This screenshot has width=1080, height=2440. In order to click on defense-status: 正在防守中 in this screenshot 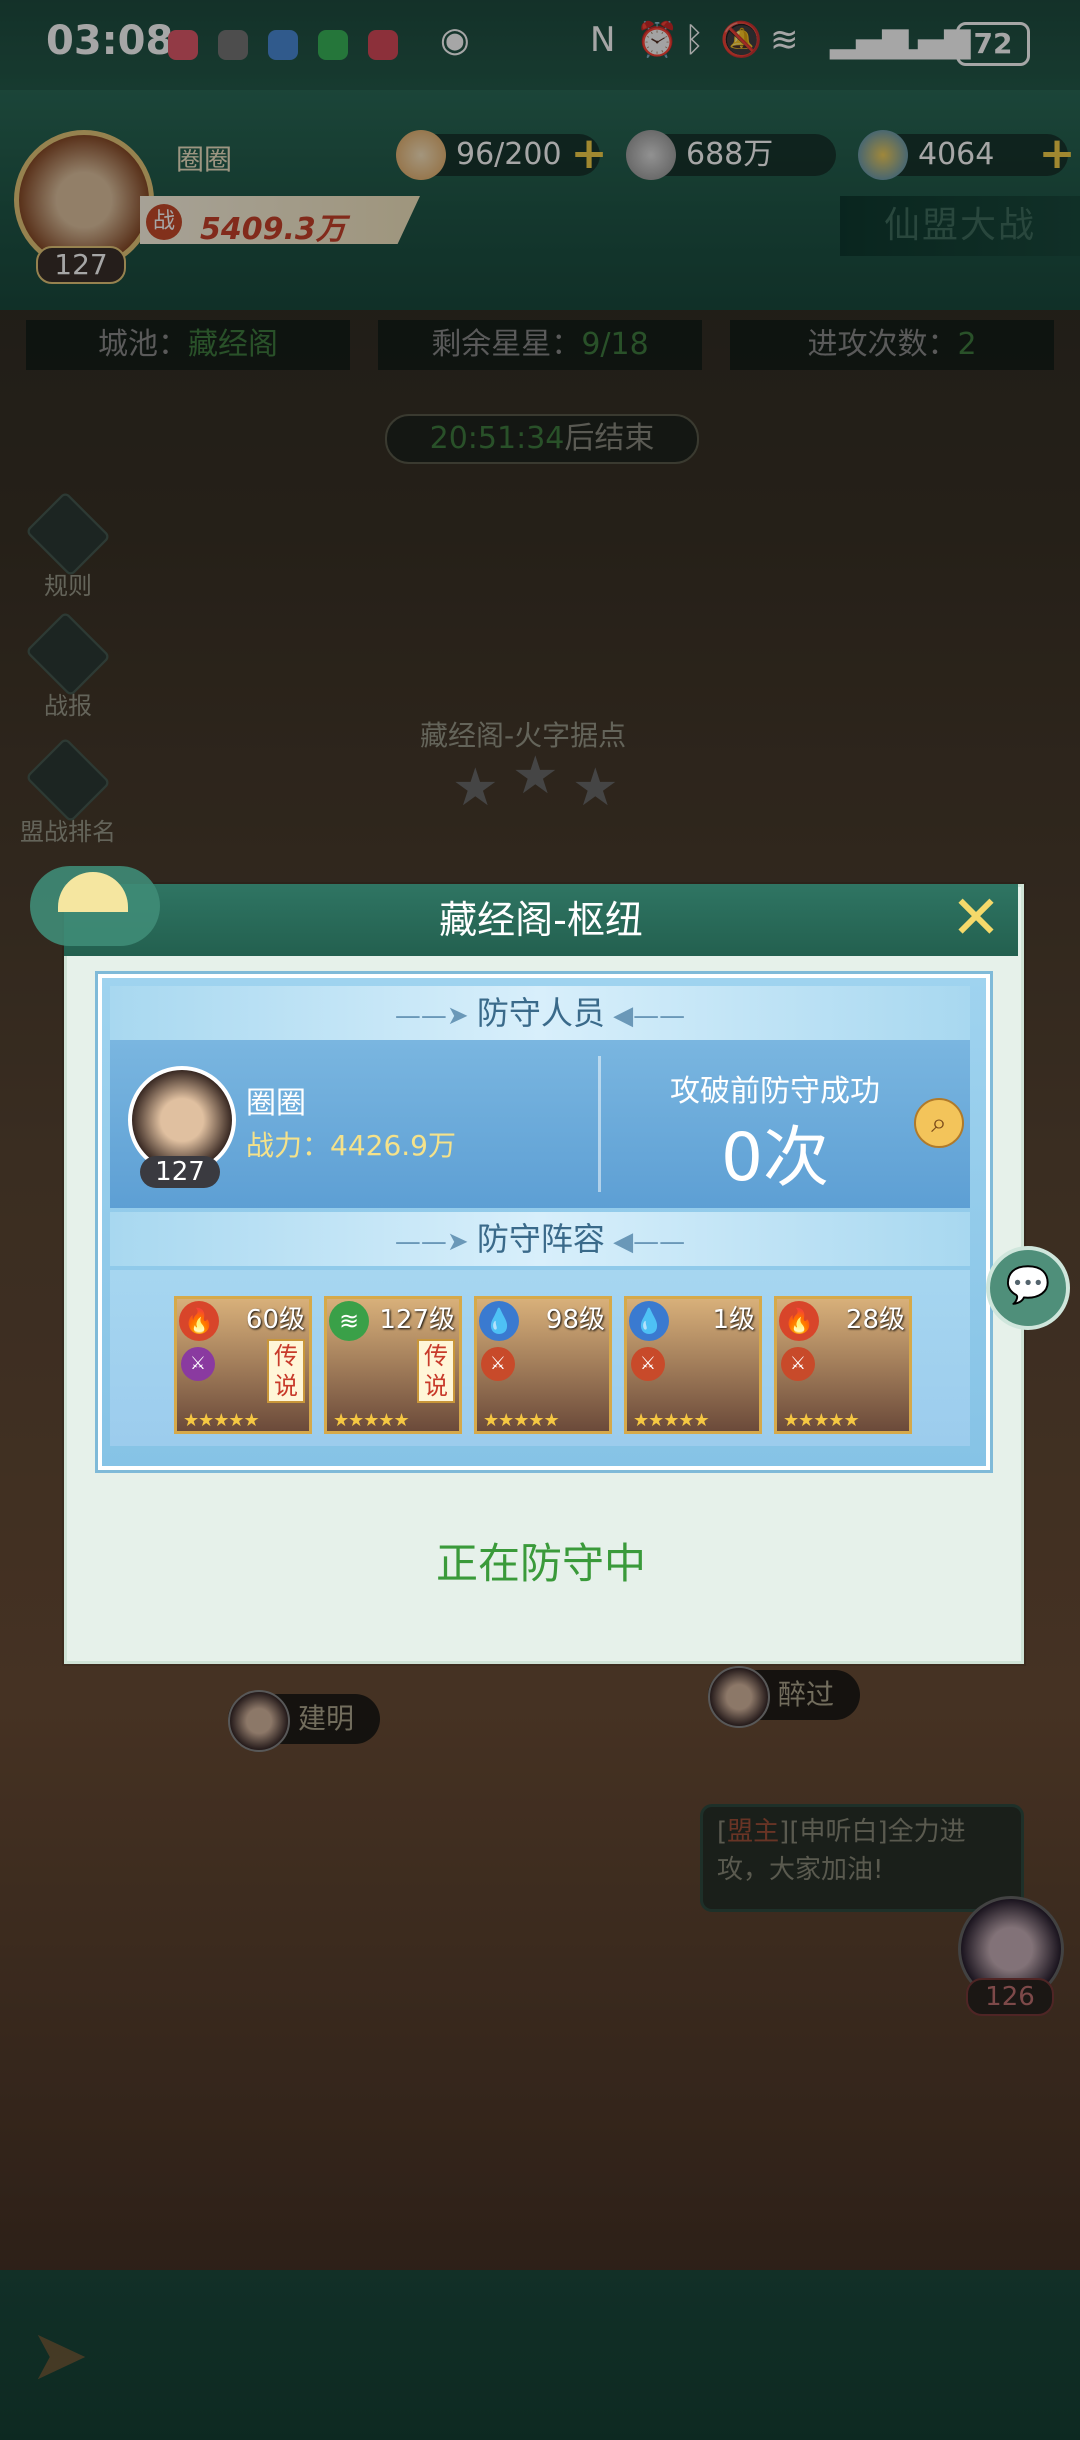, I will do `click(540, 1563)`.